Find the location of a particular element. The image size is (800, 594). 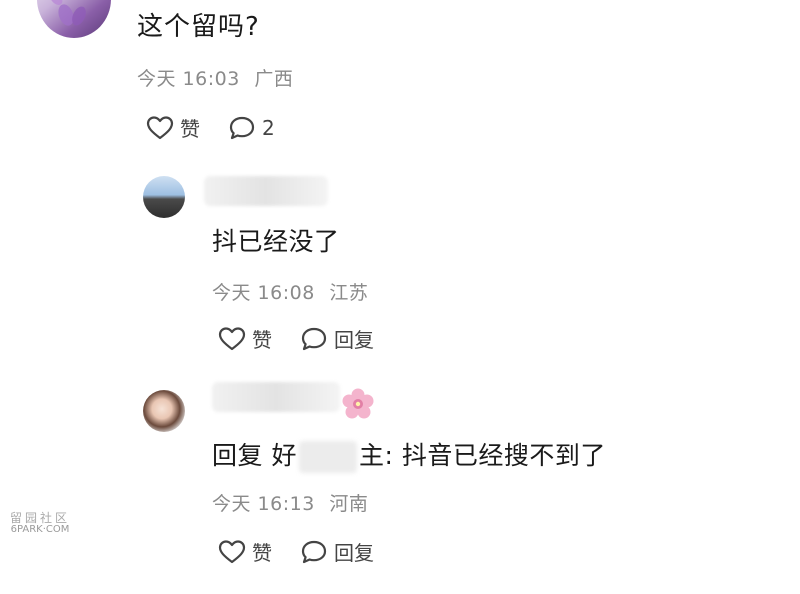

flower-emoji-icon is located at coordinates (358, 406).